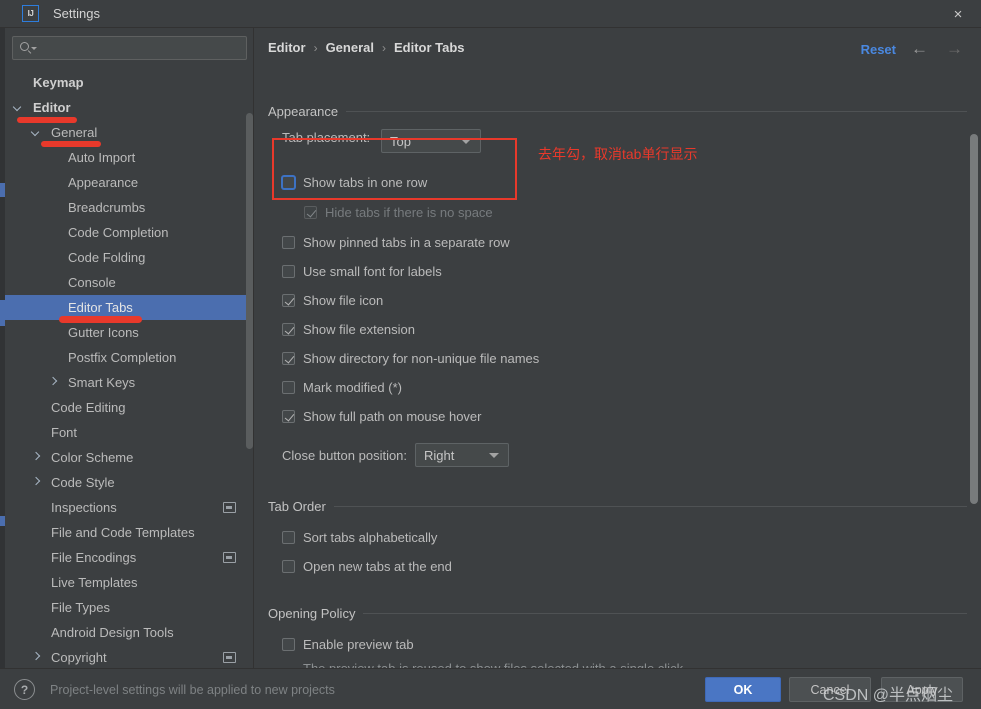  I want to click on checkbox-mark-modified, so click(288, 387).